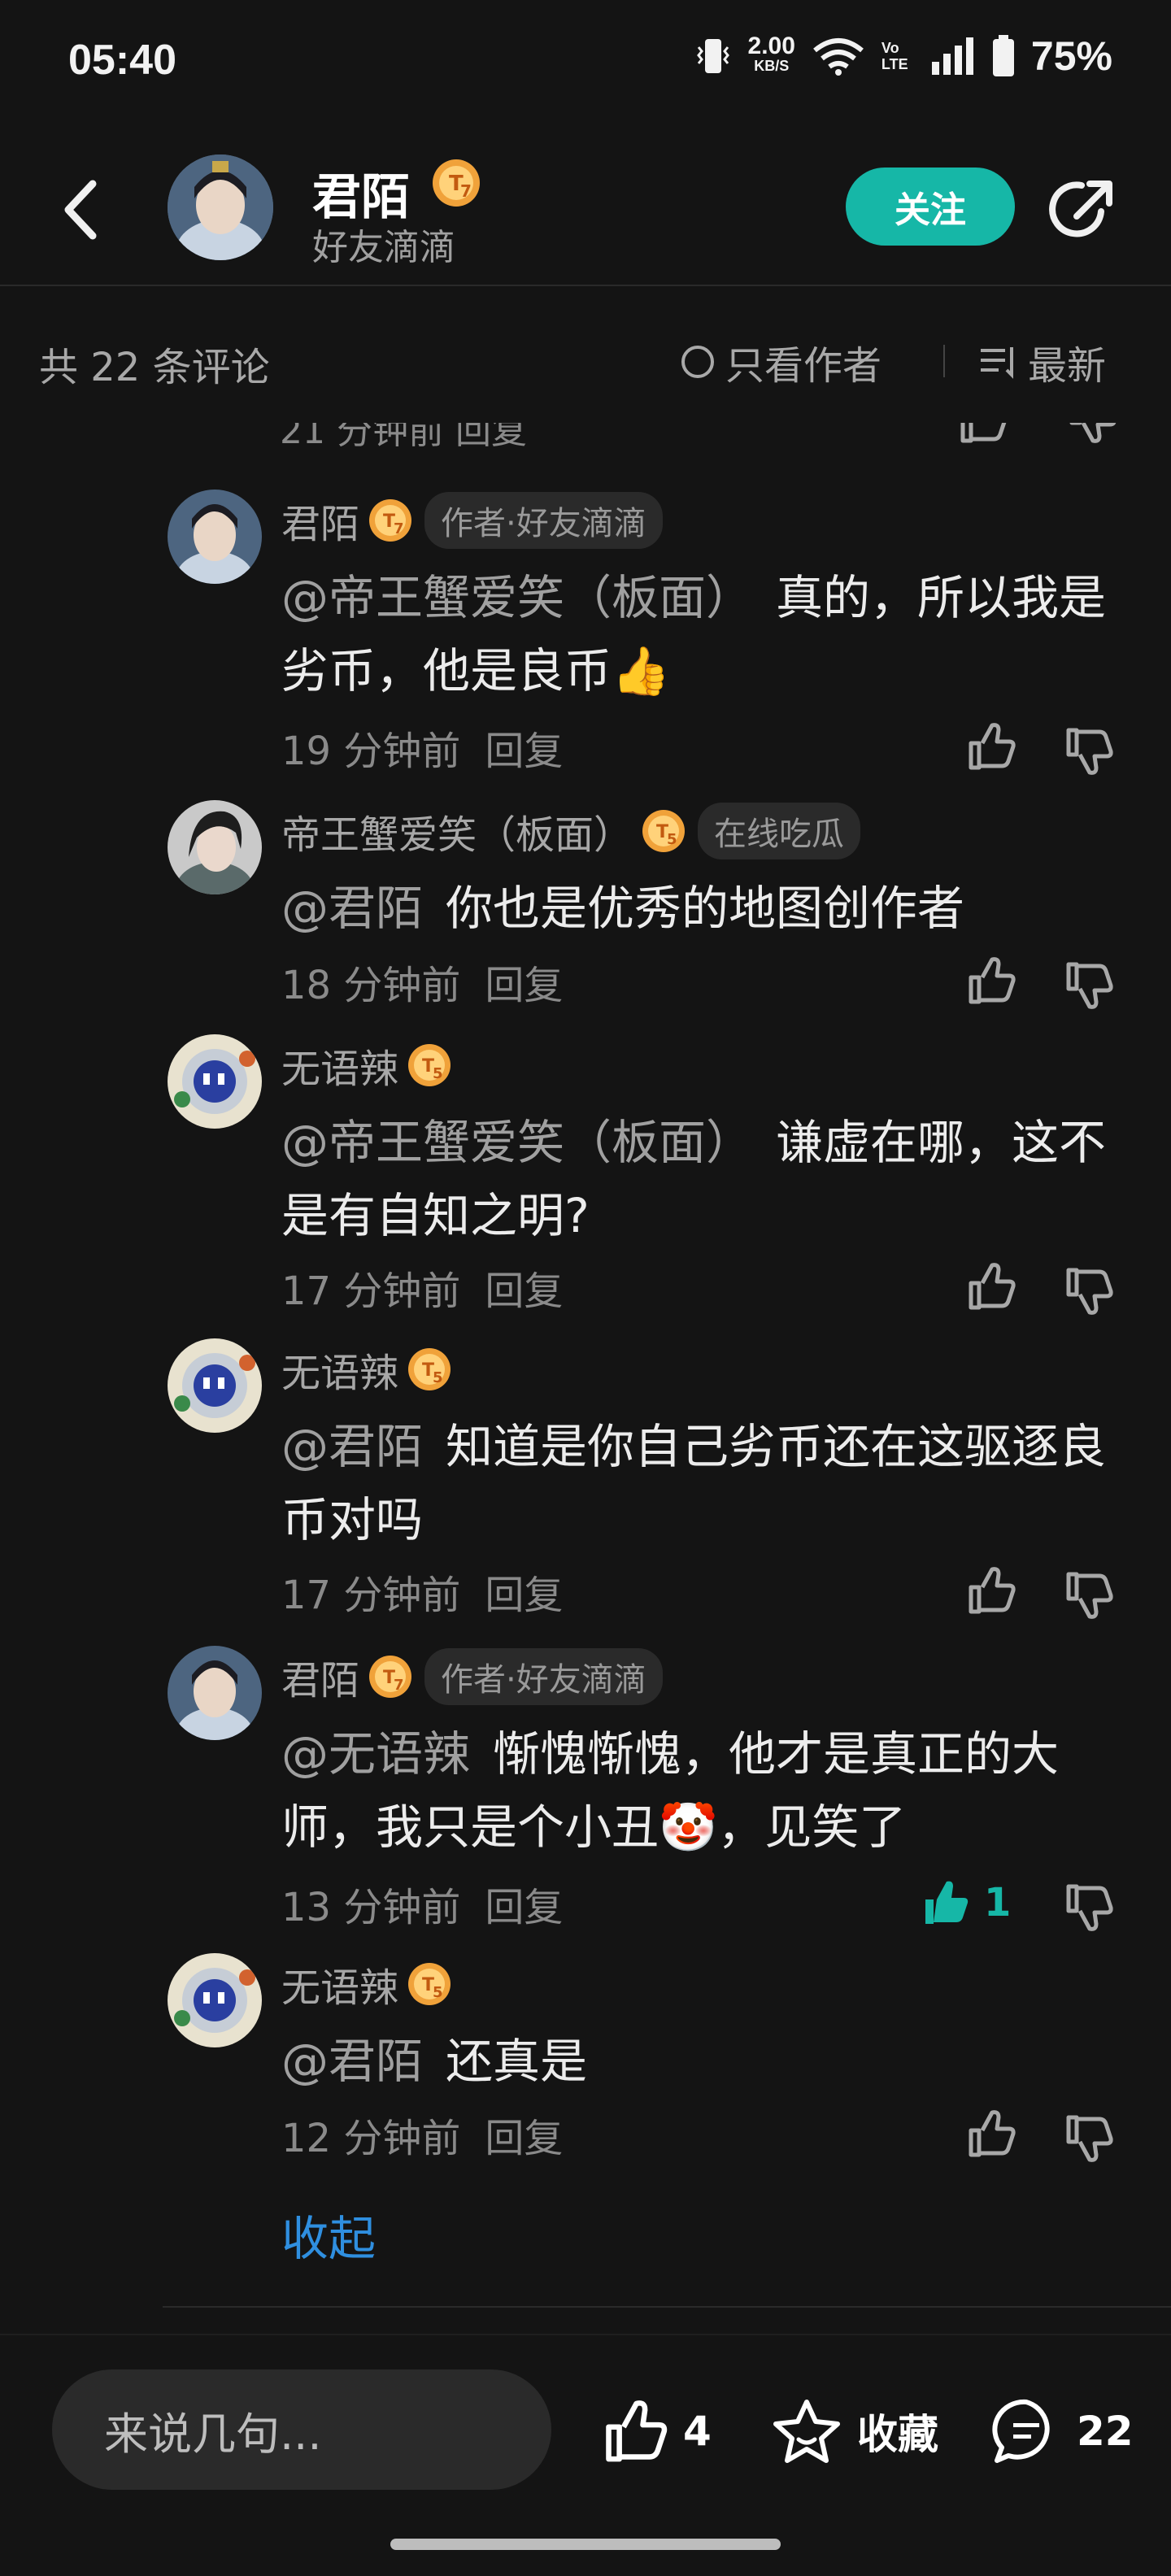  Describe the element at coordinates (371, 986) in the screenshot. I see `comment-time: 18 分钟前` at that location.